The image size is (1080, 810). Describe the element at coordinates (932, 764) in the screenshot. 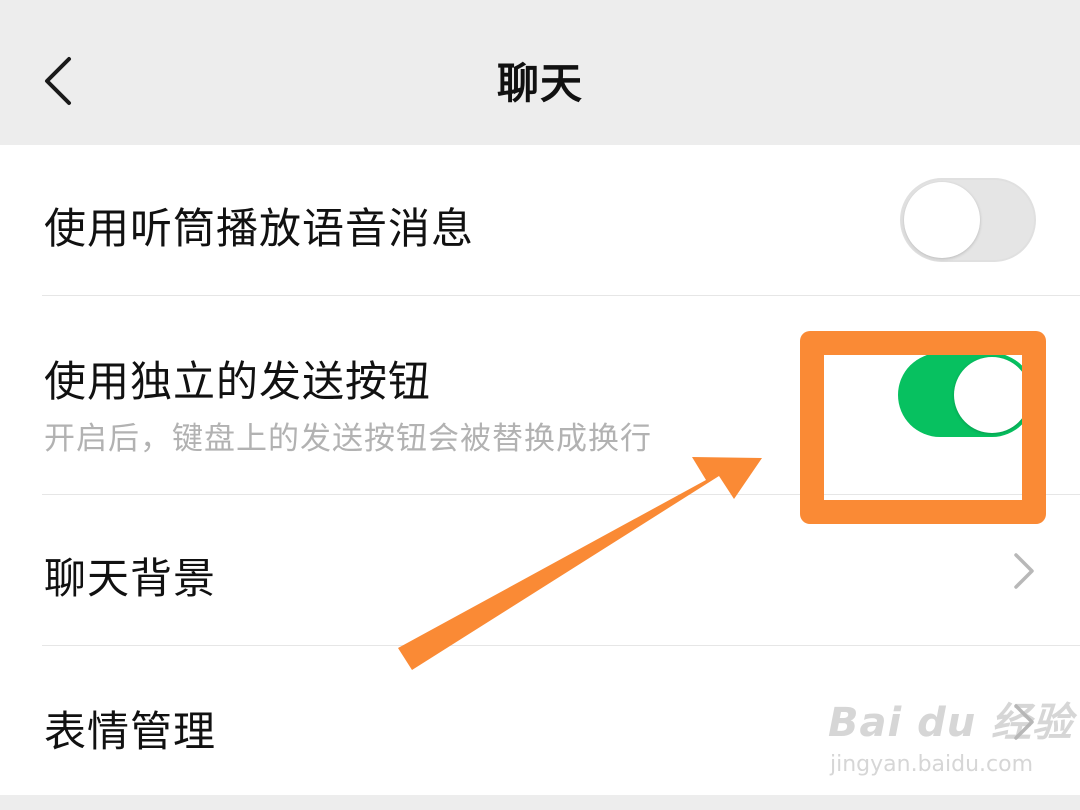

I see `watermark-url: jingyan.baidu.com` at that location.